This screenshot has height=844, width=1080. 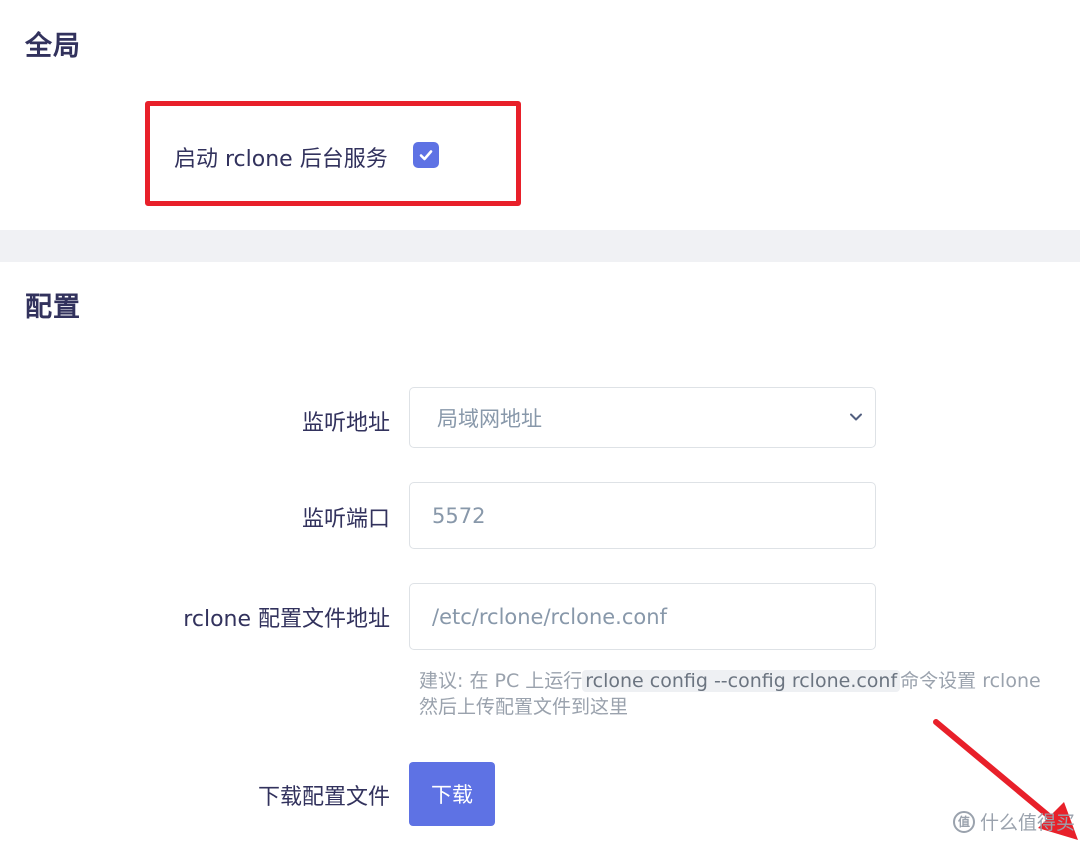 I want to click on listen-port-label: 监听端口, so click(x=345, y=519).